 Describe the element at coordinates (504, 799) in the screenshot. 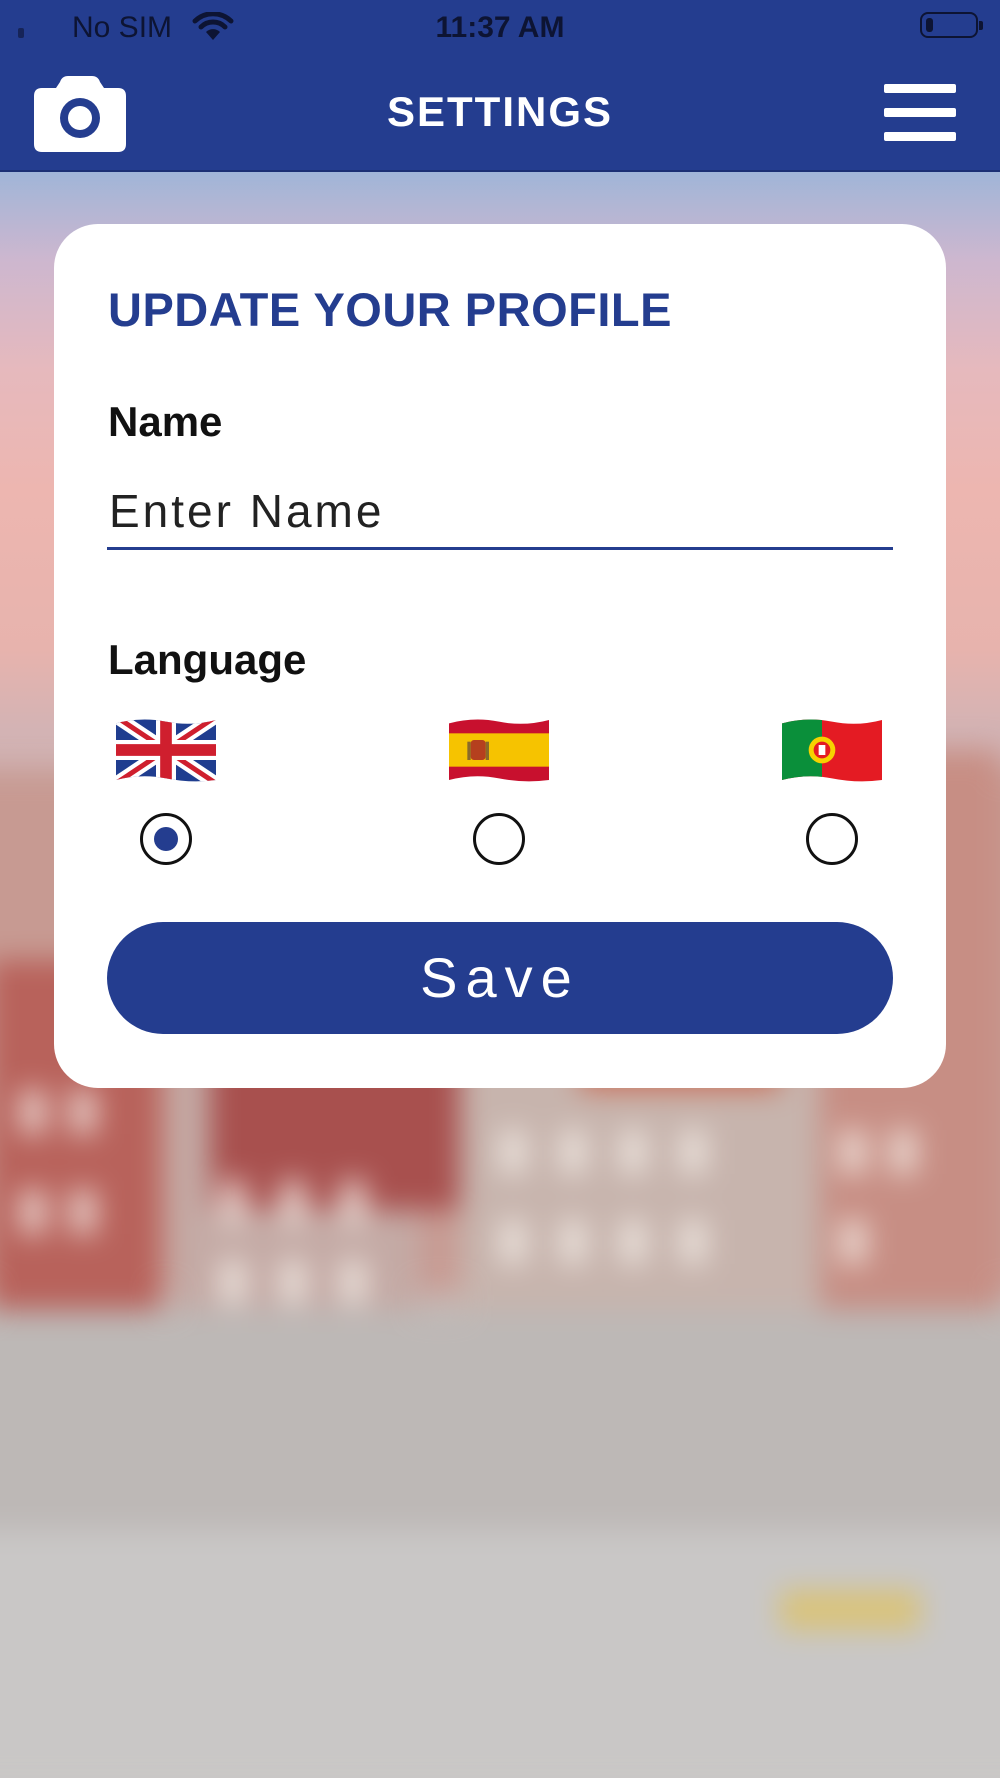

I see `language-option-spain` at that location.